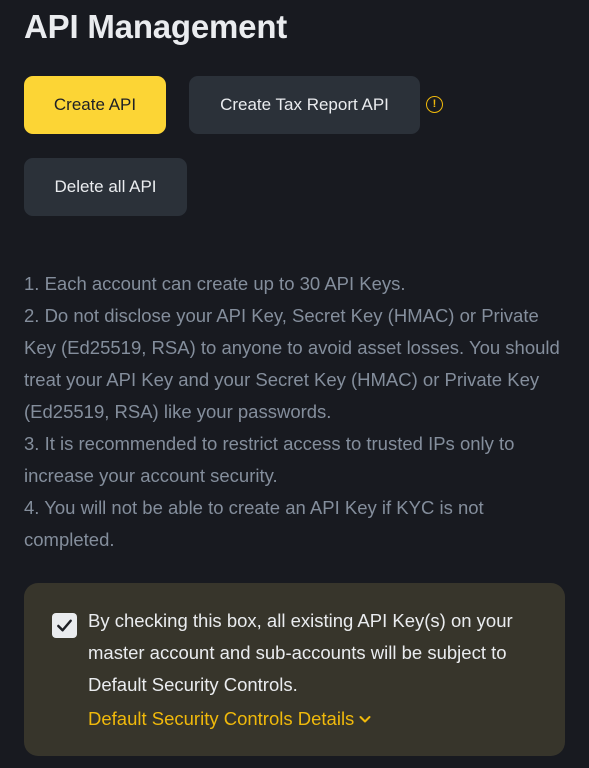 The image size is (589, 768). Describe the element at coordinates (156, 26) in the screenshot. I see `page-title: API Management` at that location.